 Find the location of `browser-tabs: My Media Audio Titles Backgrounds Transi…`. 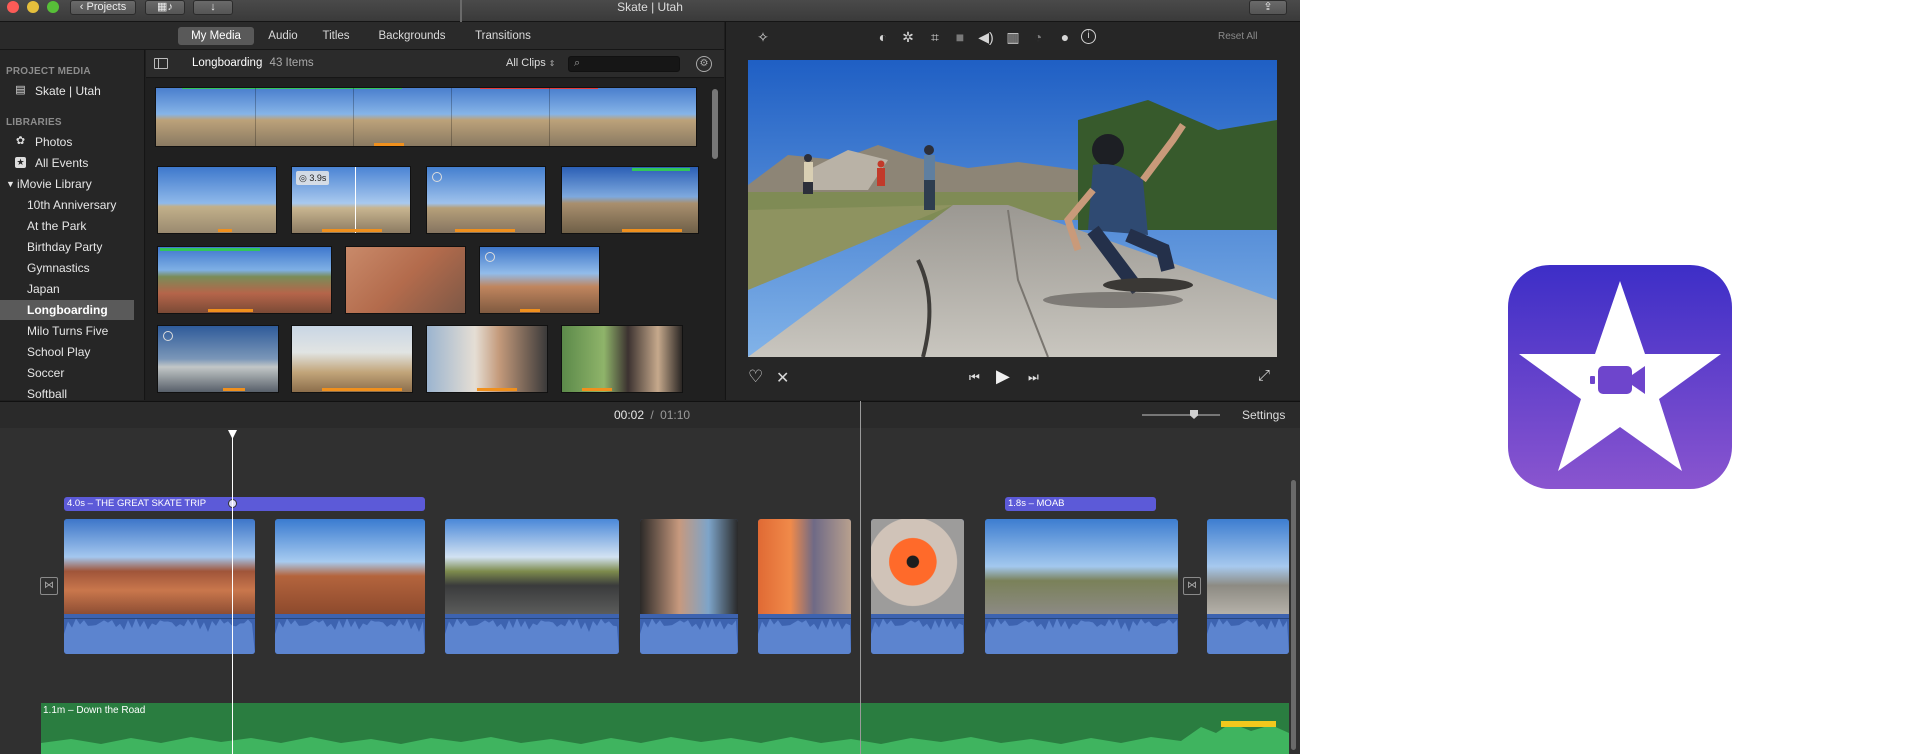

browser-tabs: My Media Audio Titles Backgrounds Transi… is located at coordinates (362, 36).